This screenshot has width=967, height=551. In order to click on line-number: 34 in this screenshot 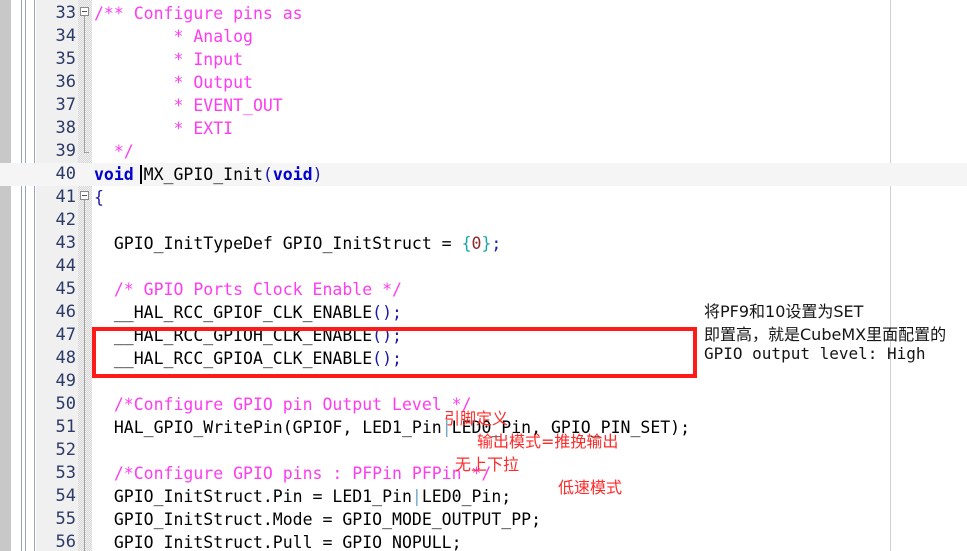, I will do `click(65, 36)`.